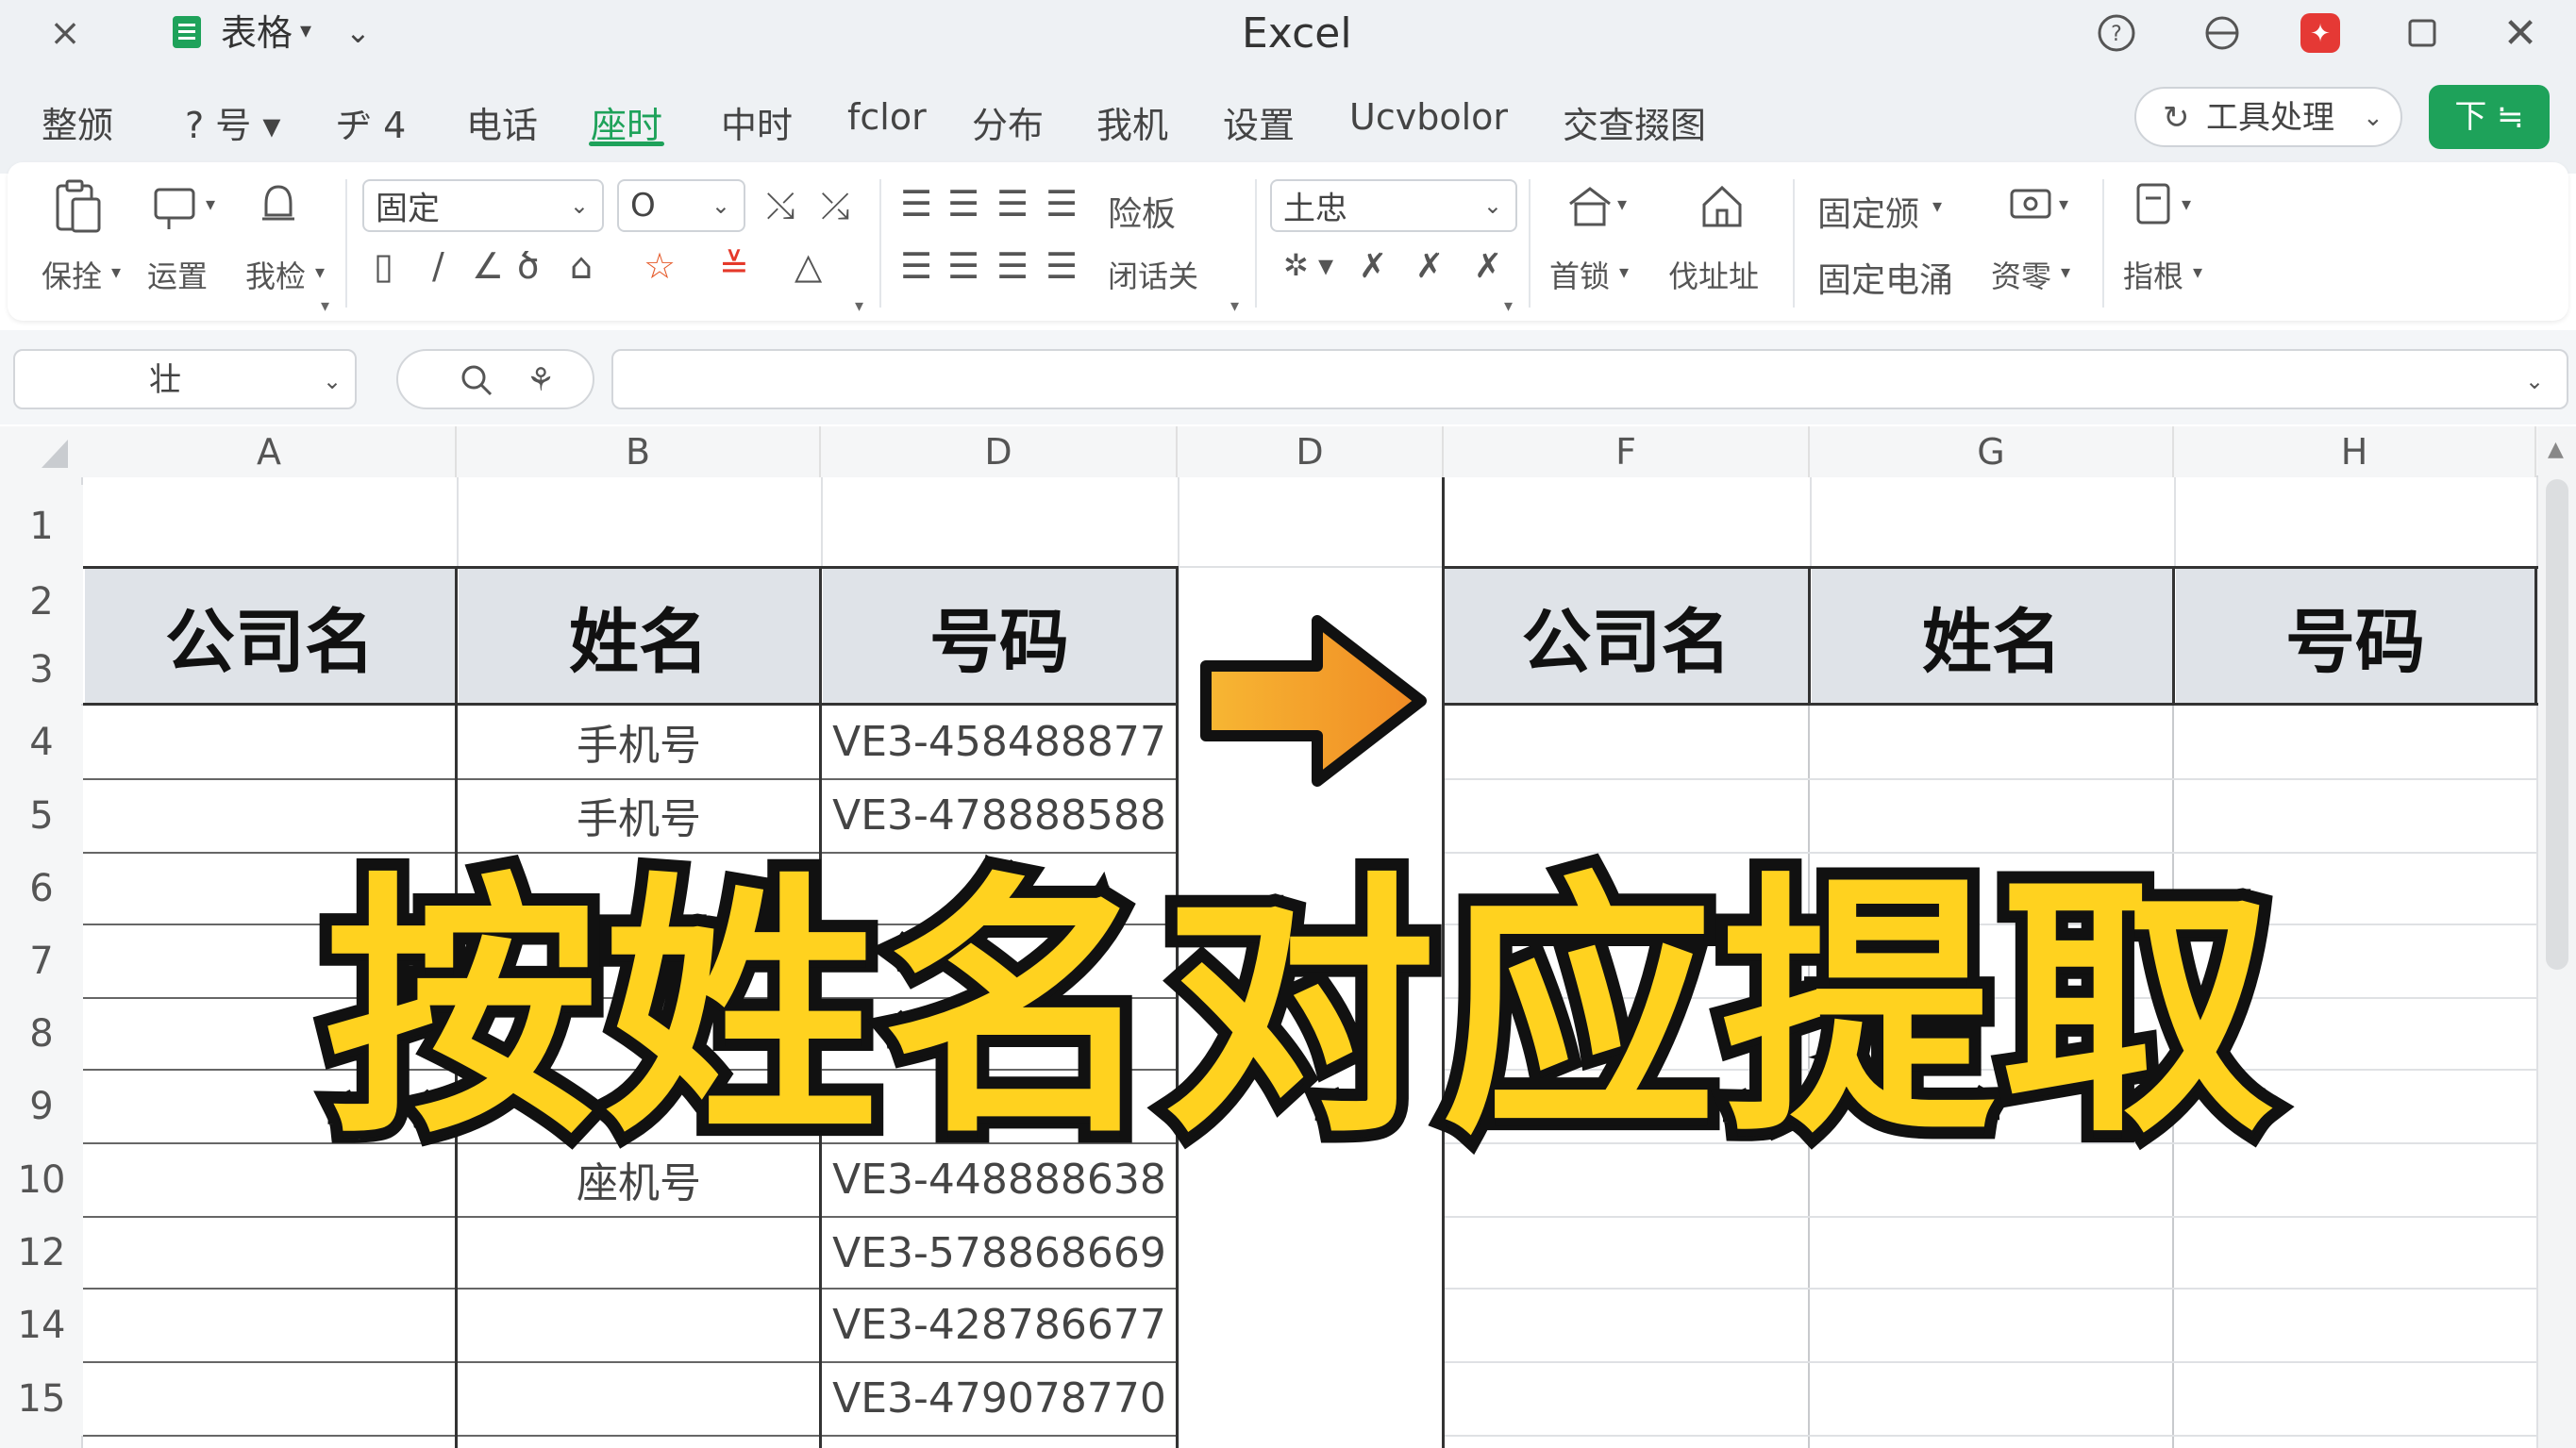 The image size is (2576, 1448). I want to click on right-header-name: 姓名, so click(1992, 636).